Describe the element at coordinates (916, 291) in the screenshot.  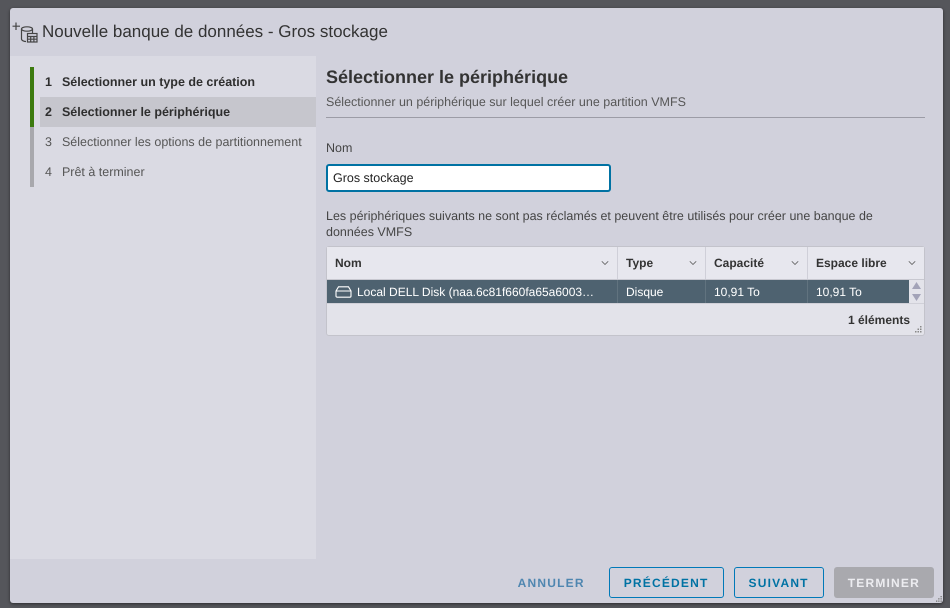
I see `scrollbar` at that location.